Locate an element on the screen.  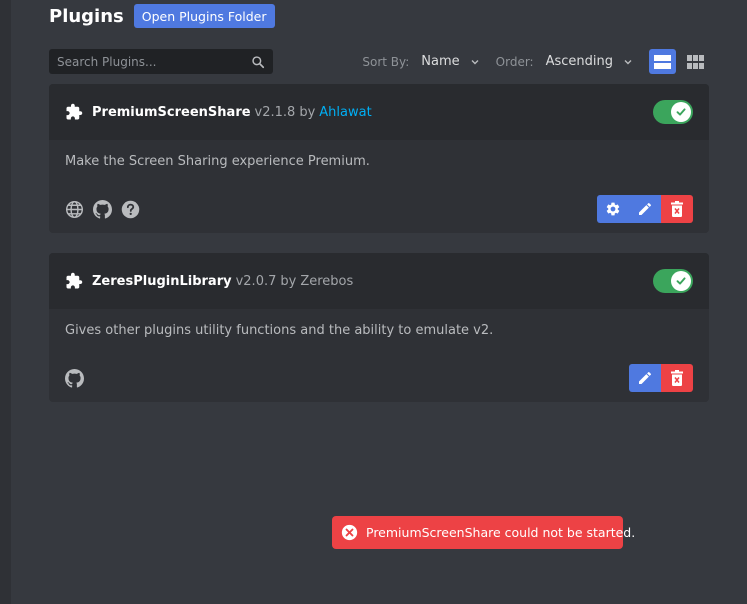
order-dropdown: Ascending is located at coordinates (589, 61).